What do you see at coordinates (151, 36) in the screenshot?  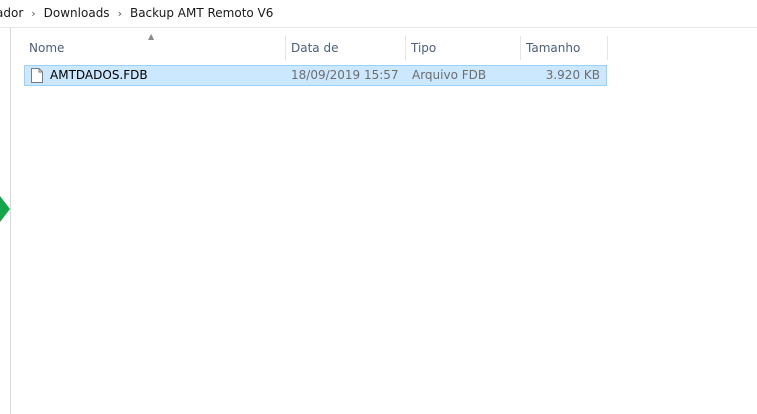 I see `sort-ascending-icon: ▲` at bounding box center [151, 36].